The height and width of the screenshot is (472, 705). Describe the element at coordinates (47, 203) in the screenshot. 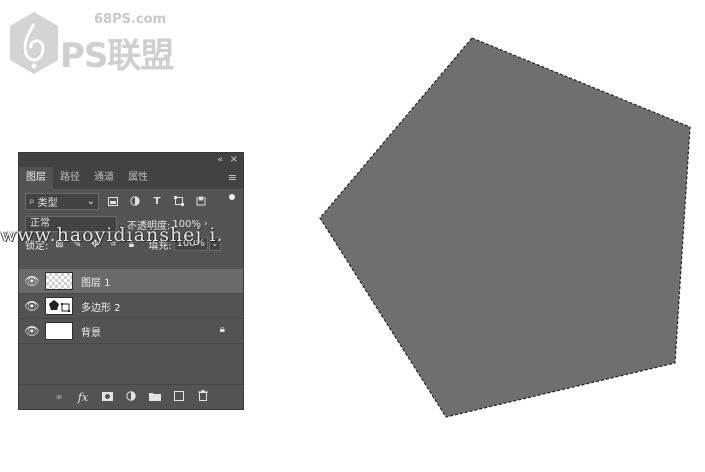

I see `filter-kind-label: 类型` at that location.